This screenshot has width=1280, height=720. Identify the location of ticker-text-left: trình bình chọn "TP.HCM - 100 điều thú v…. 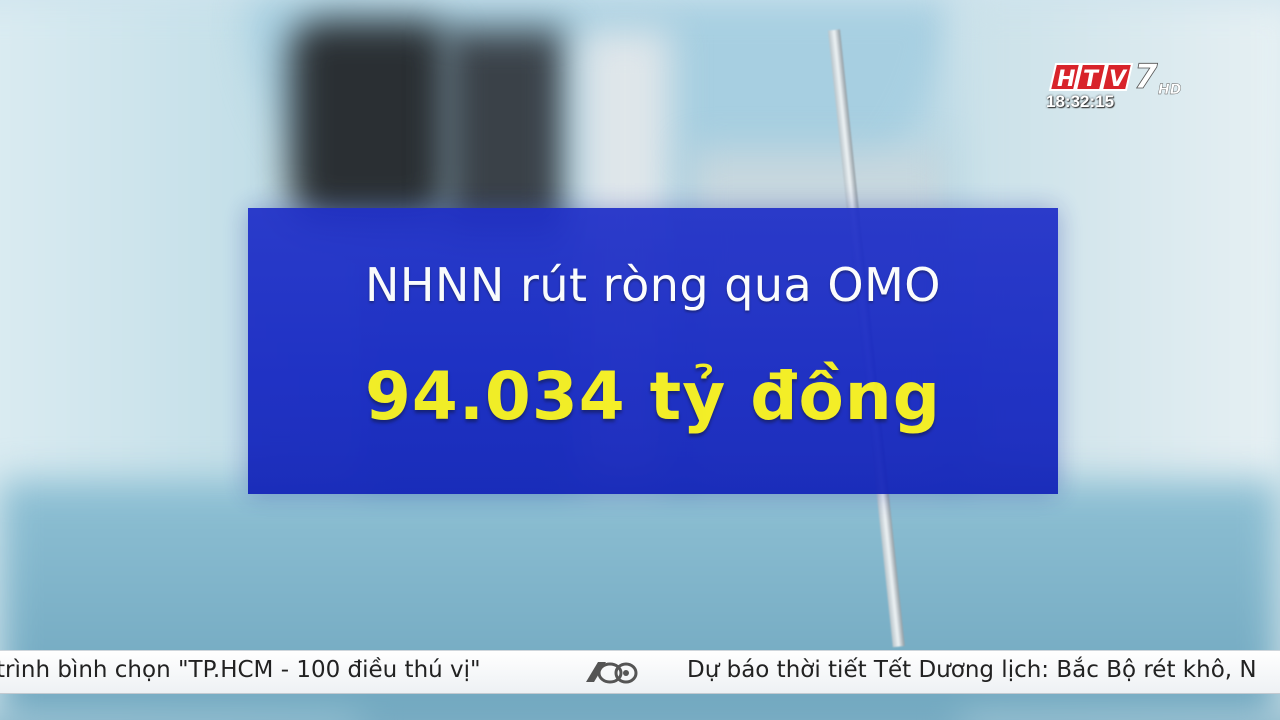
(240, 670).